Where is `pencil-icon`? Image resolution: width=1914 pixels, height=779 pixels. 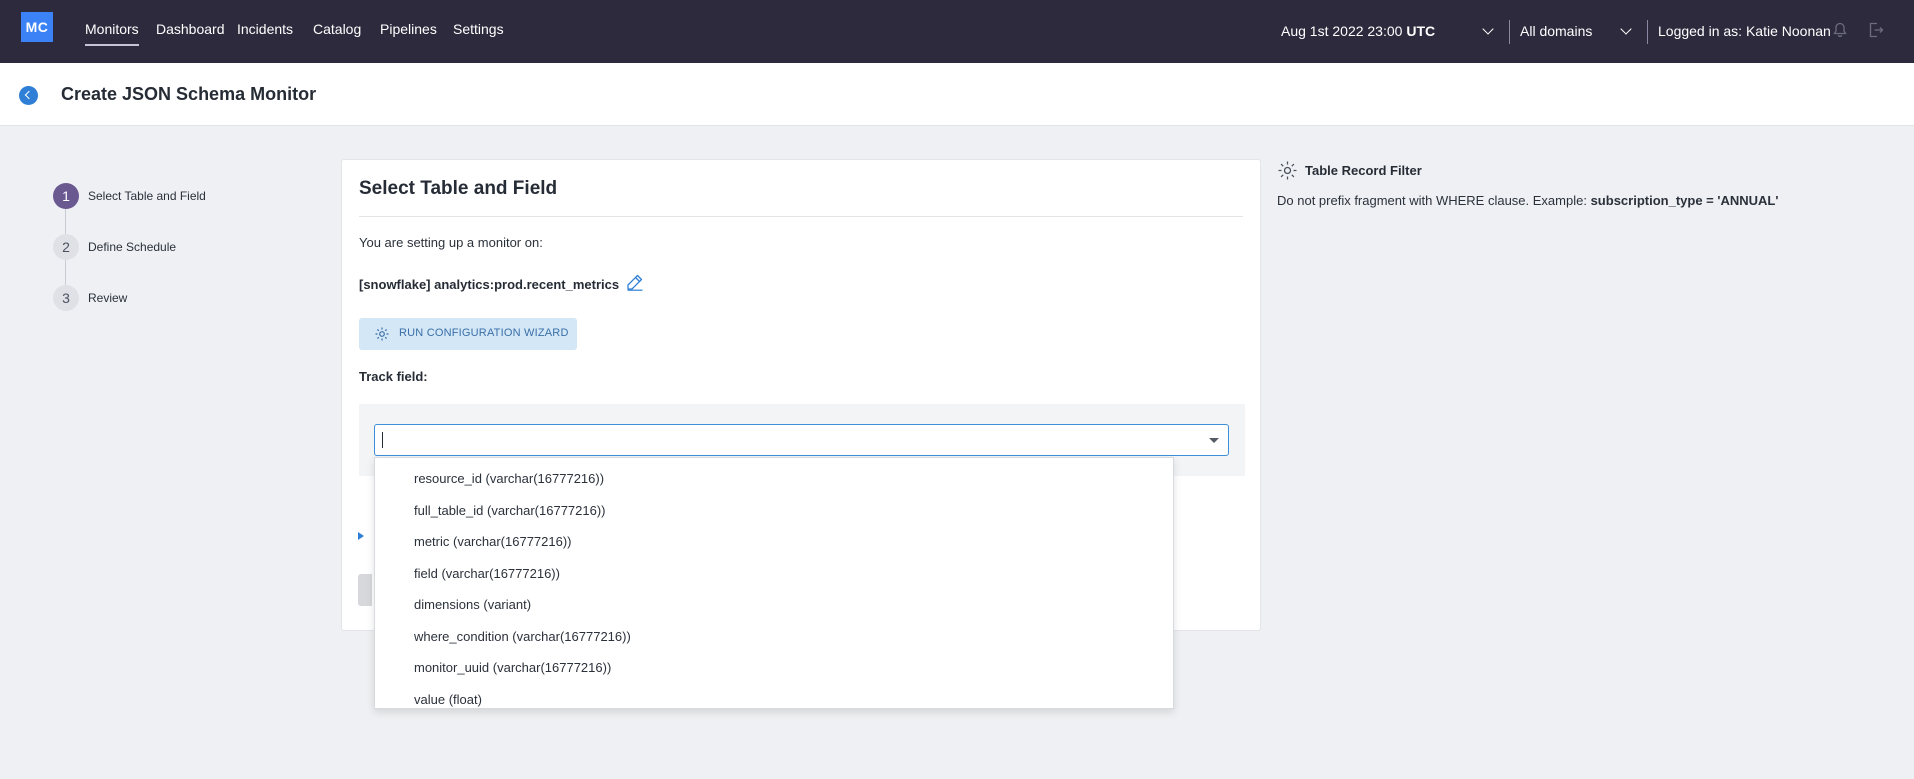
pencil-icon is located at coordinates (635, 282).